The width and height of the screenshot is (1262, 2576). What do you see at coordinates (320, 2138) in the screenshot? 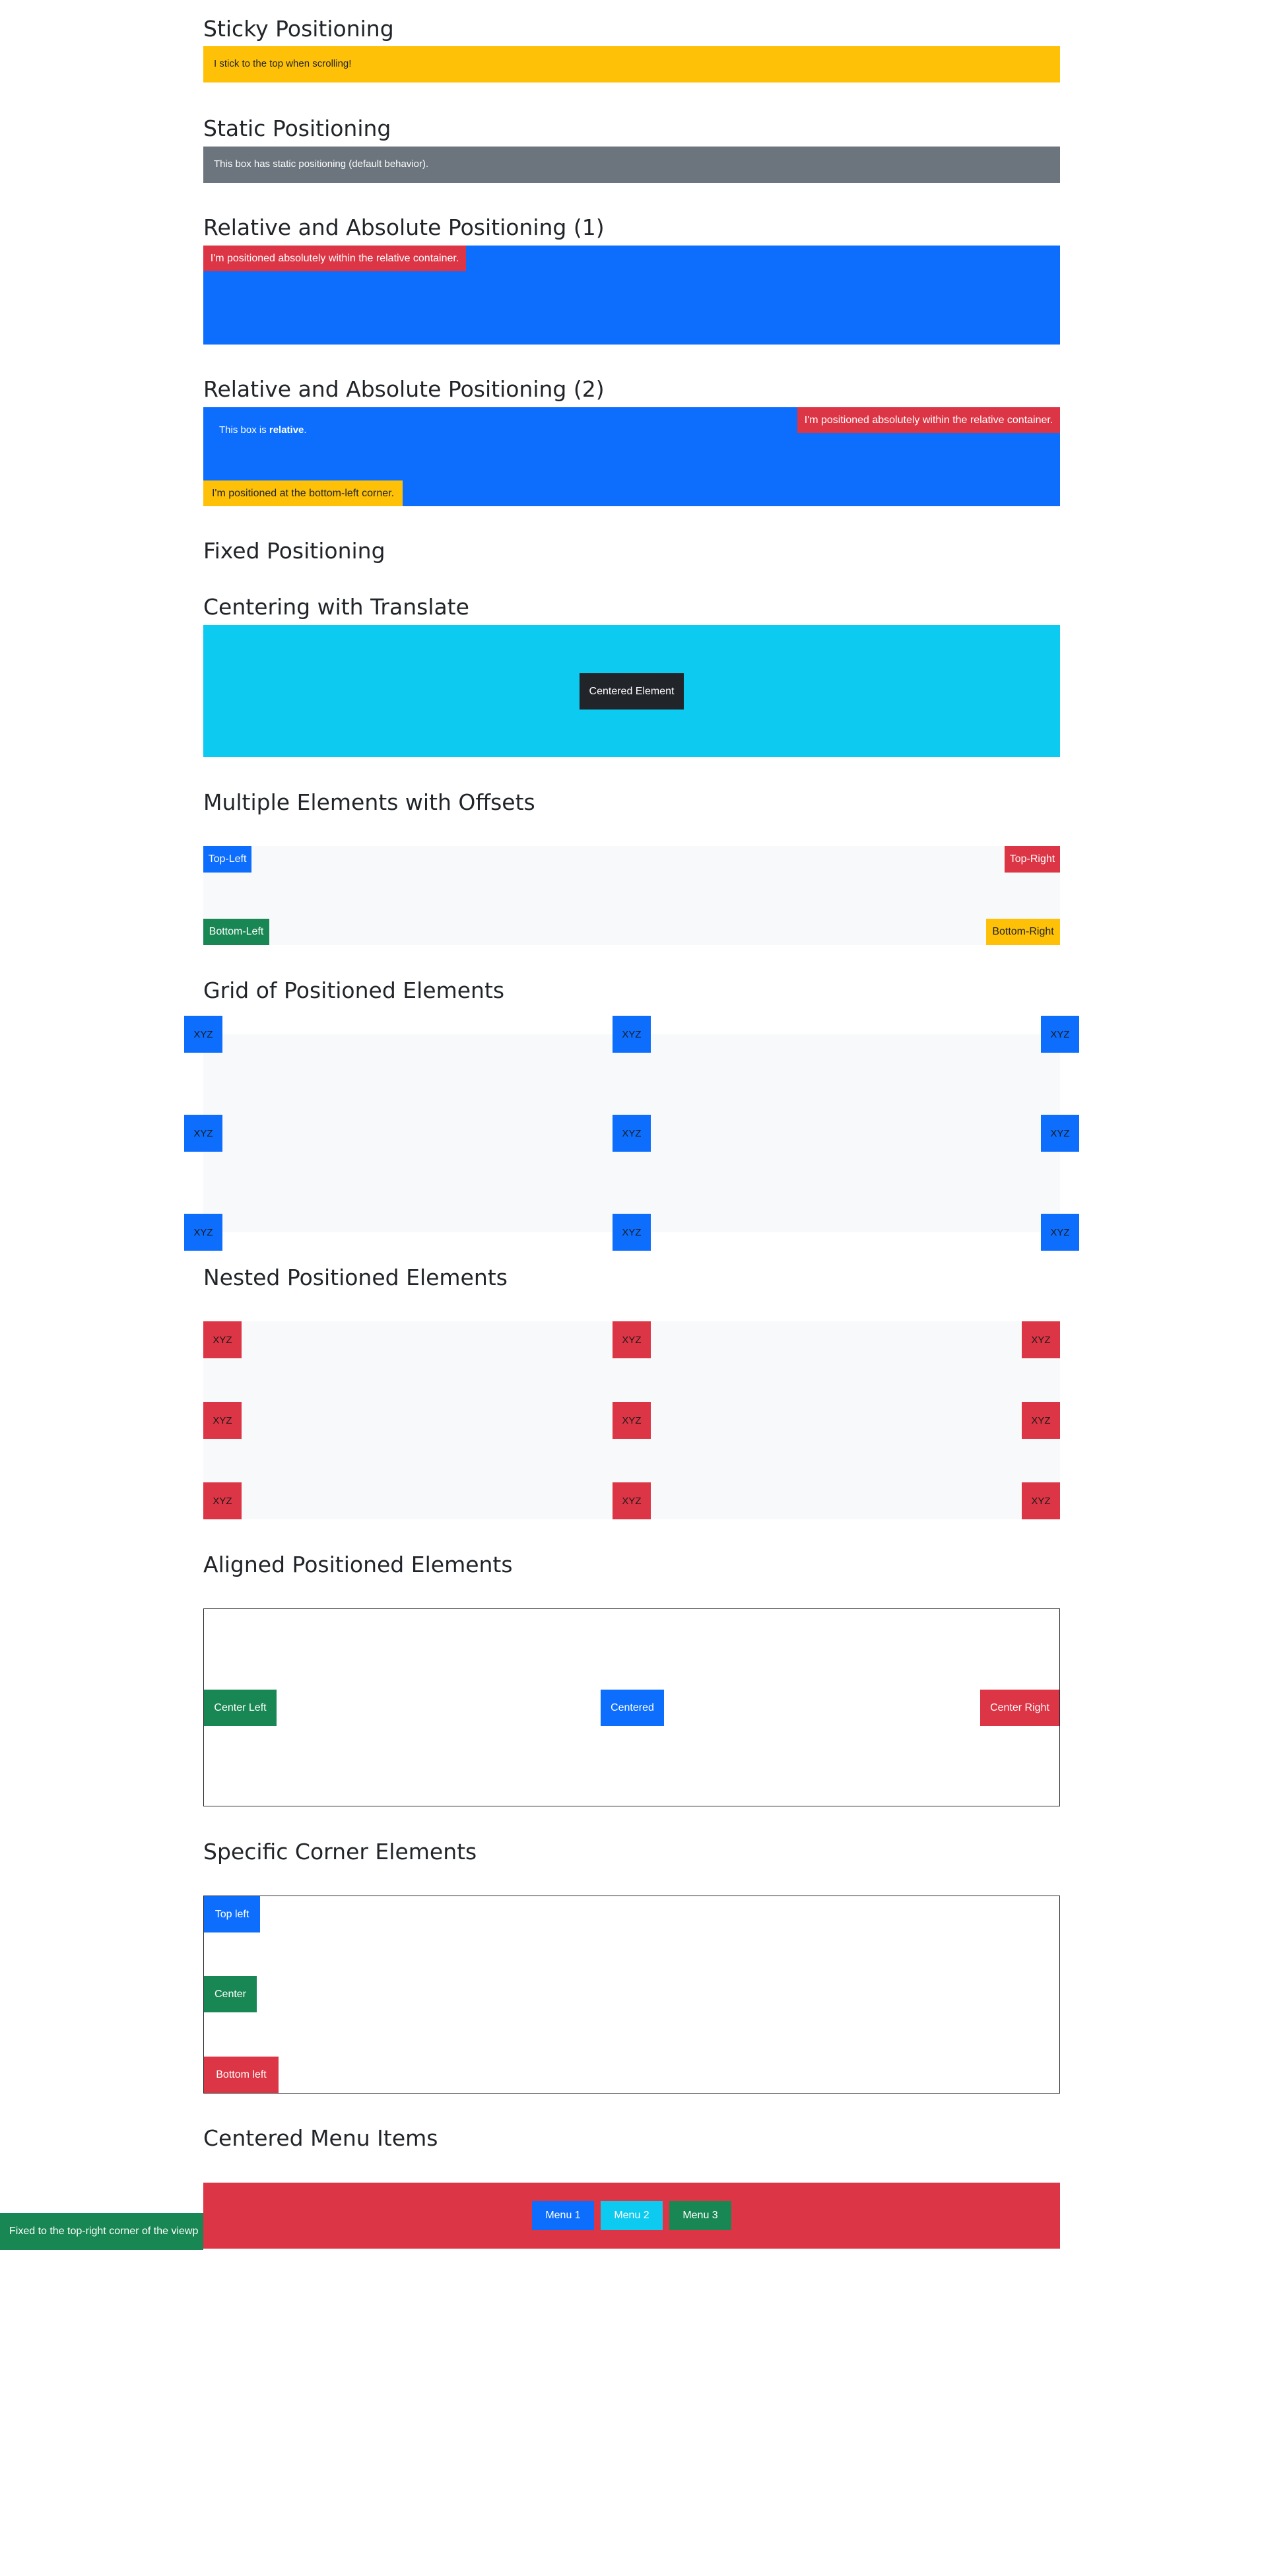
I see `menu-heading: Centered Menu Items` at bounding box center [320, 2138].